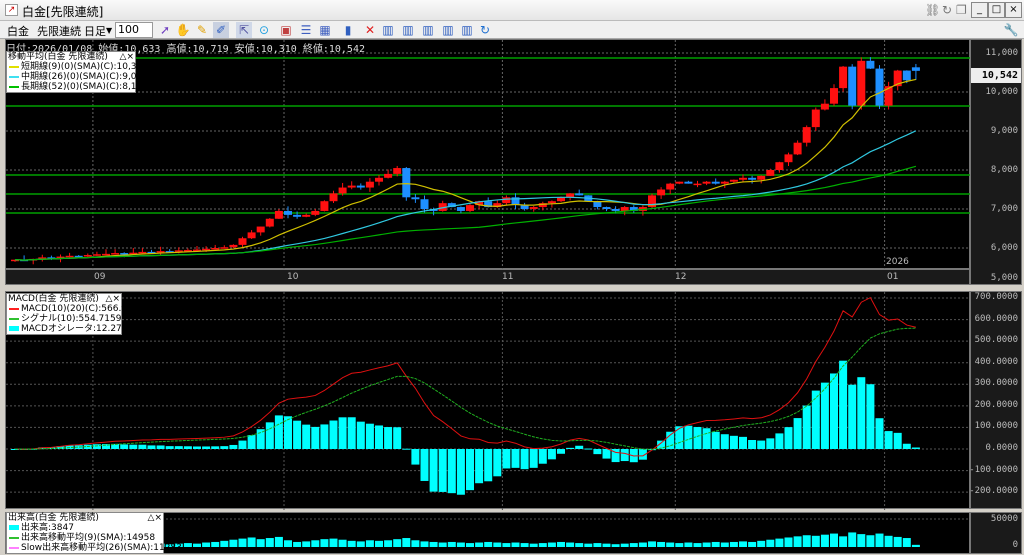 This screenshot has width=1024, height=555. What do you see at coordinates (1001, 53) in the screenshot?
I see `price-tick: 11,000` at bounding box center [1001, 53].